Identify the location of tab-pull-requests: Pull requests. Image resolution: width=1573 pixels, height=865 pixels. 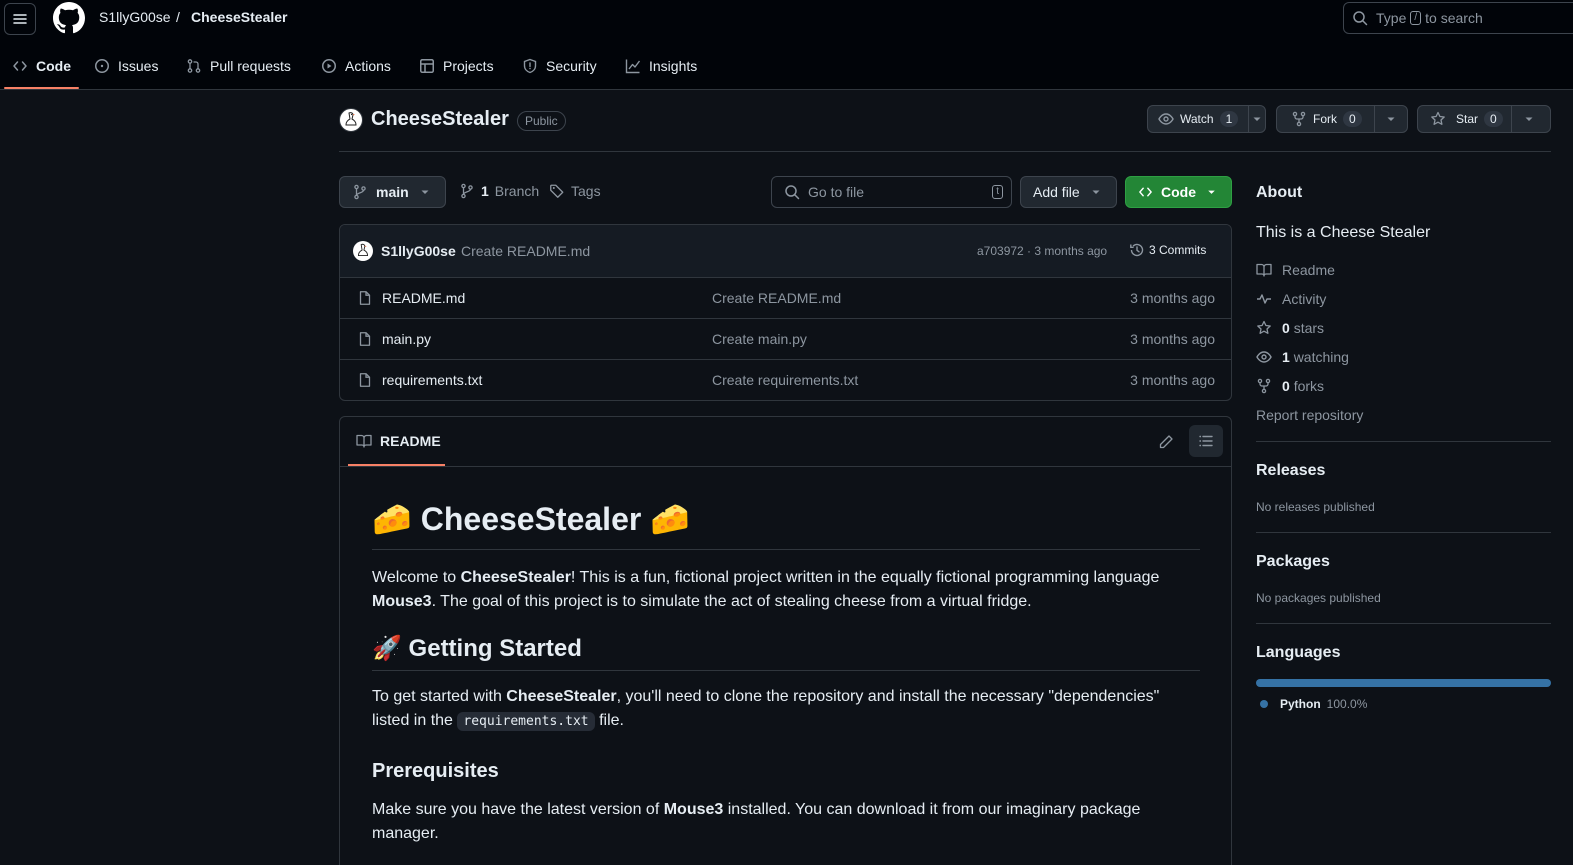
(238, 66).